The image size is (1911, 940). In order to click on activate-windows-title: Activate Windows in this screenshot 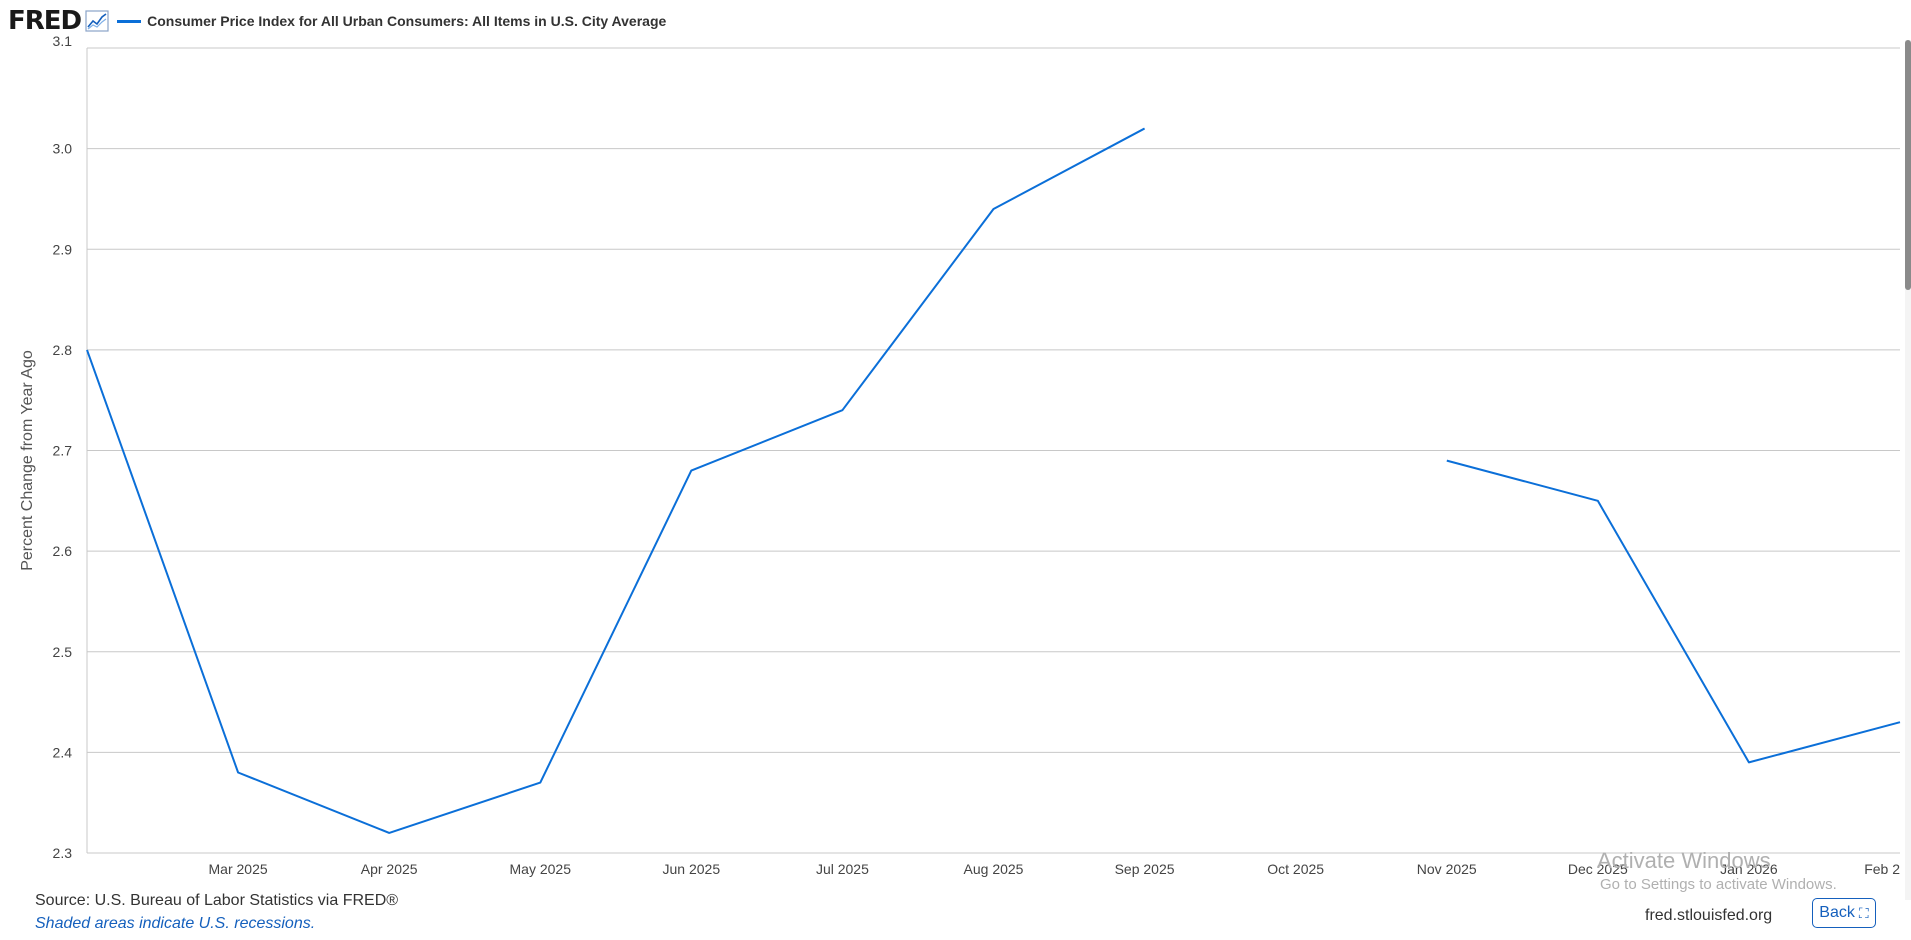, I will do `click(1684, 860)`.